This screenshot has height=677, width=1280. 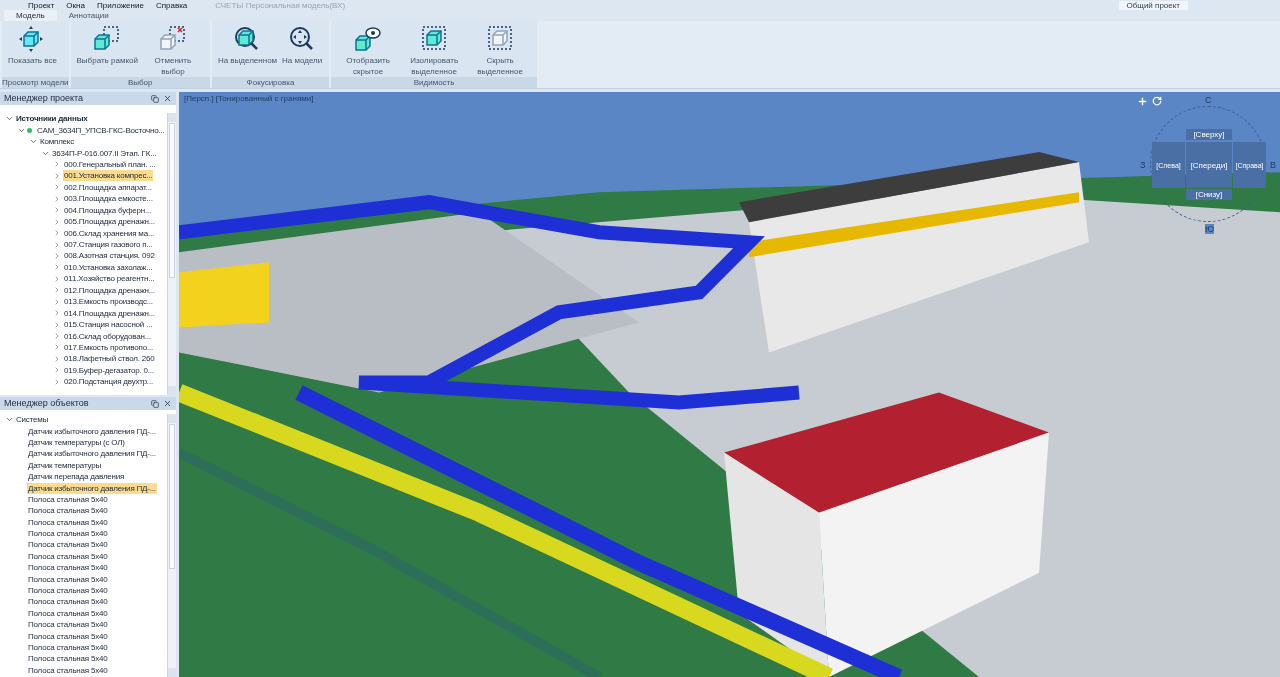 What do you see at coordinates (64, 465) in the screenshot?
I see `tree-item: Датчик температуры` at bounding box center [64, 465].